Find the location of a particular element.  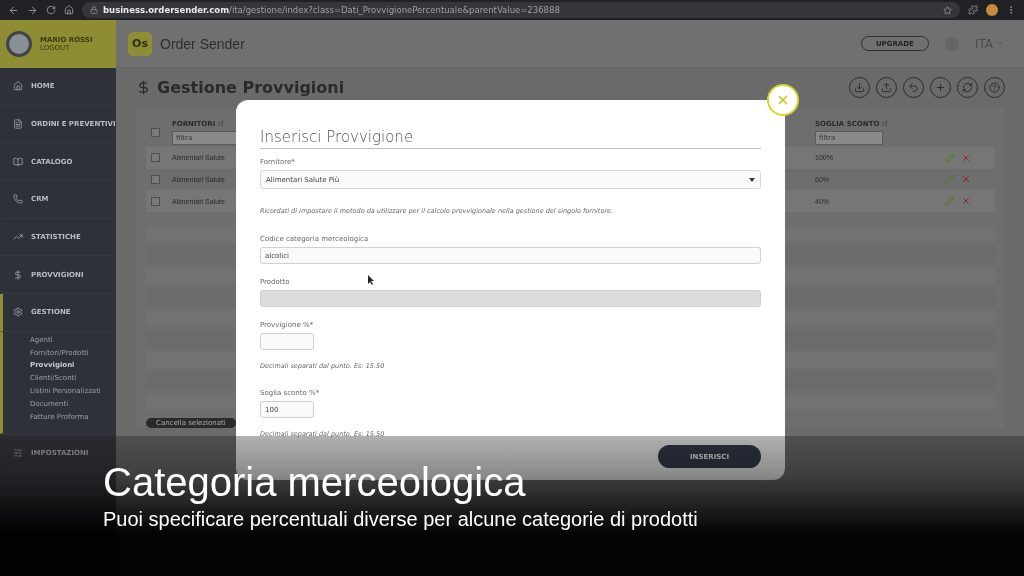

logo-mark: Os is located at coordinates (140, 43).